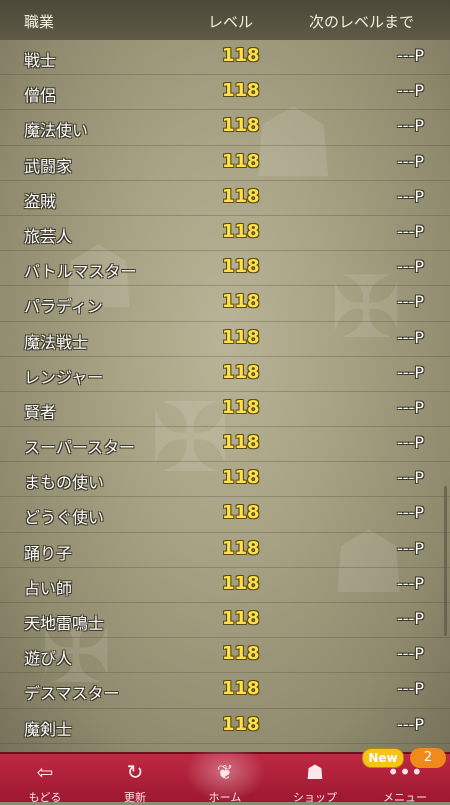 The width and height of the screenshot is (450, 805). I want to click on table-row: 盗賊 118 ---P, so click(225, 198).